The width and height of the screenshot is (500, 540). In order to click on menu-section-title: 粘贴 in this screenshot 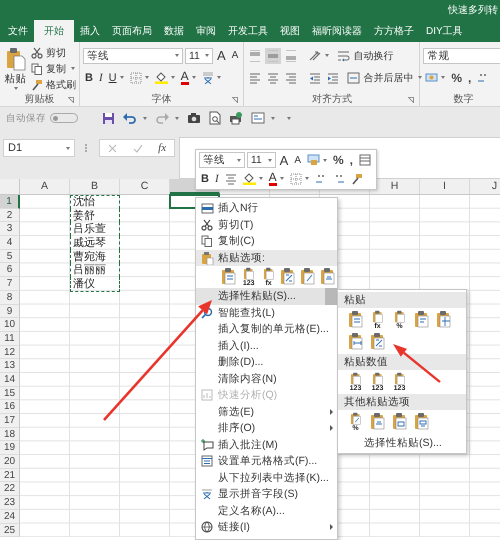, I will do `click(355, 300)`.